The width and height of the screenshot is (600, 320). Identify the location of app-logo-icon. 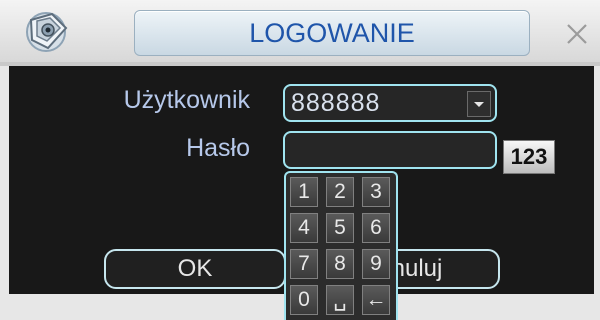
(47, 32).